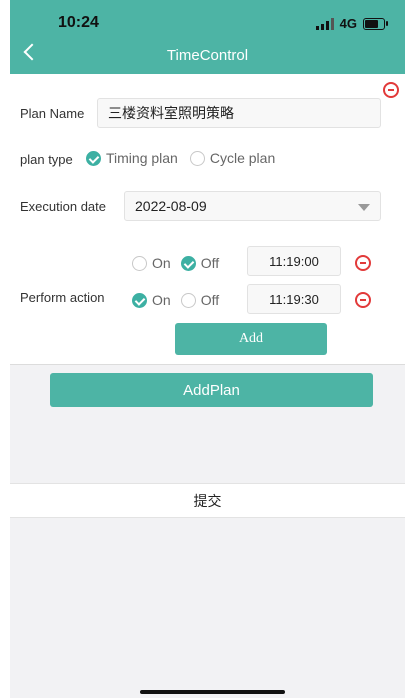 The image size is (405, 698). I want to click on timing-plan-label: Timing plan, so click(142, 158).